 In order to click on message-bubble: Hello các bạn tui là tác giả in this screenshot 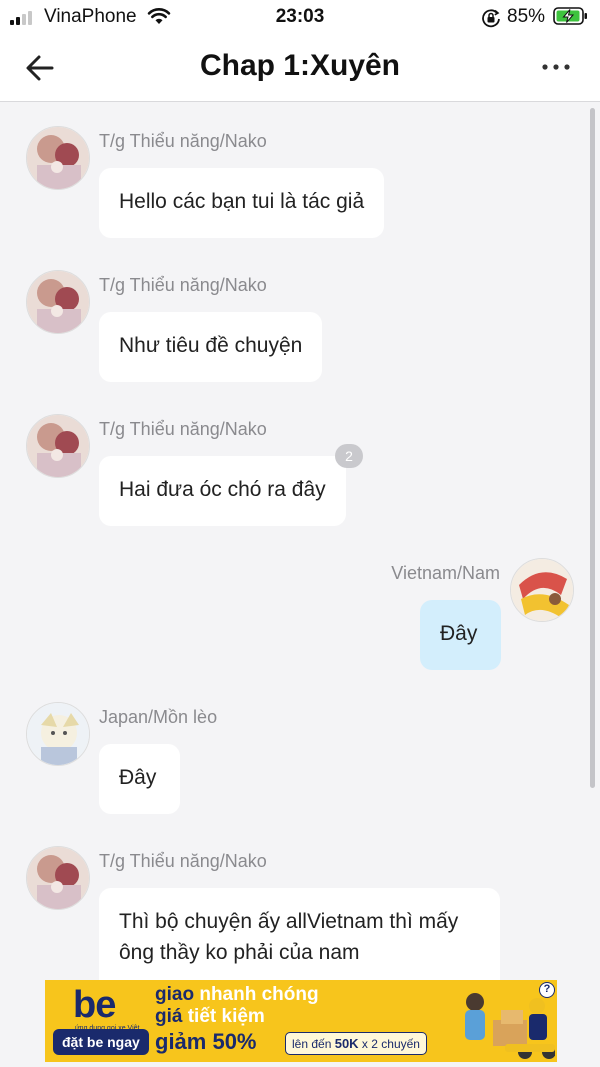, I will do `click(242, 203)`.